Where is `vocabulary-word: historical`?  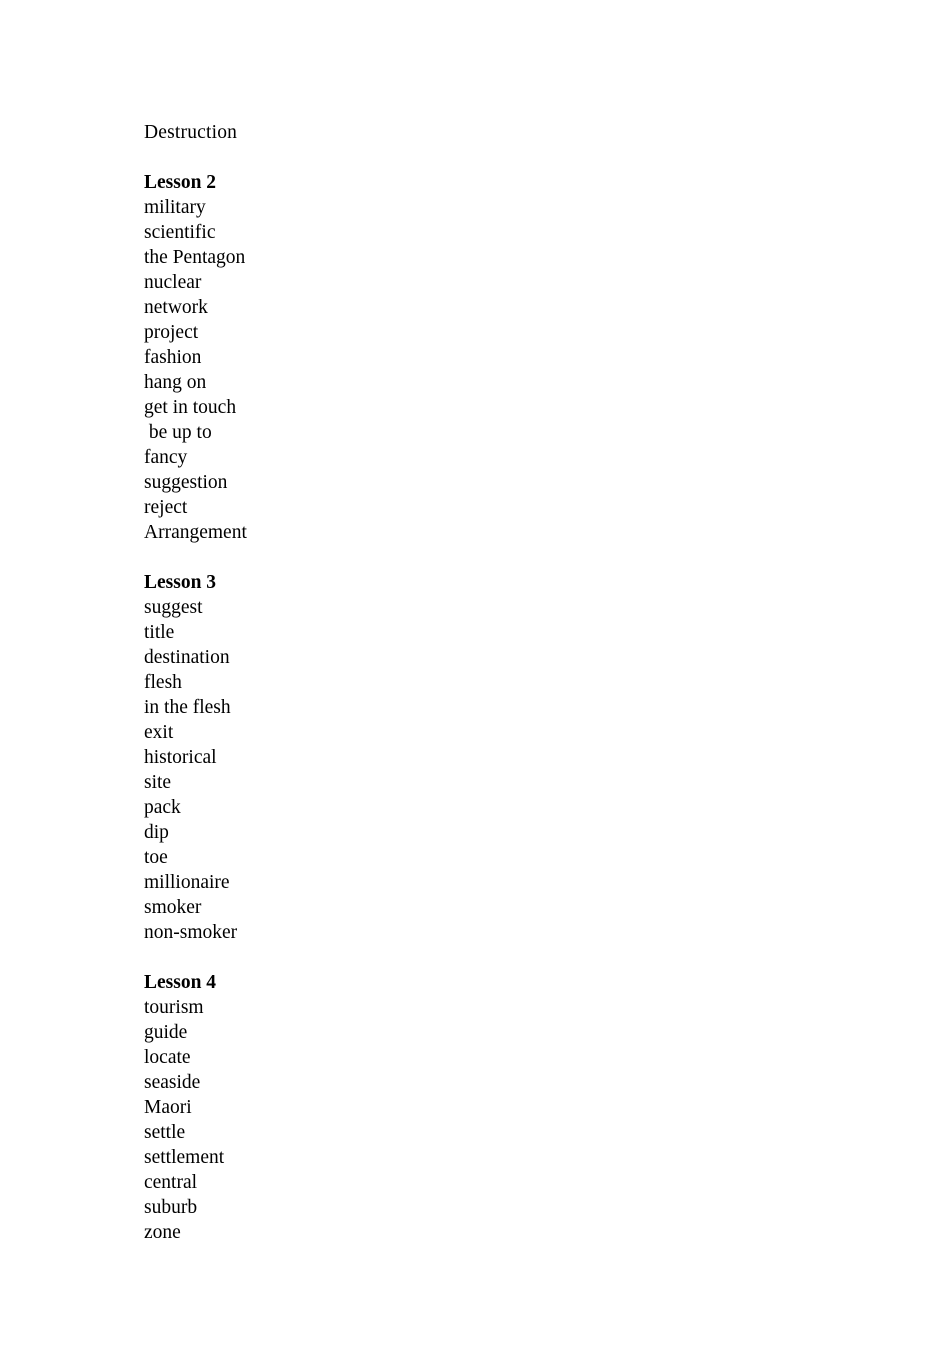
vocabulary-word: historical is located at coordinates (180, 757).